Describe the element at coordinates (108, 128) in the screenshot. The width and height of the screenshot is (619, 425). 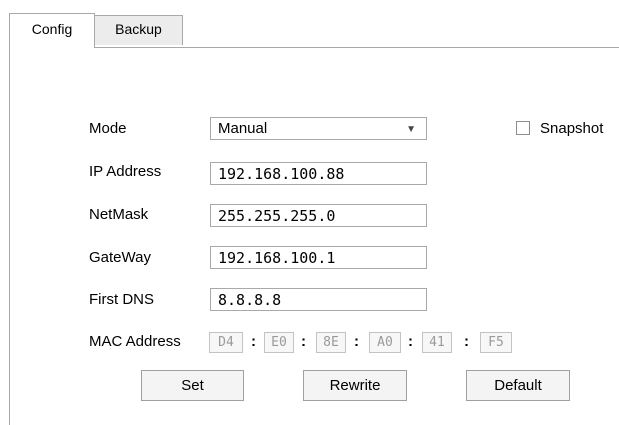
I see `mode-label: Mode` at that location.